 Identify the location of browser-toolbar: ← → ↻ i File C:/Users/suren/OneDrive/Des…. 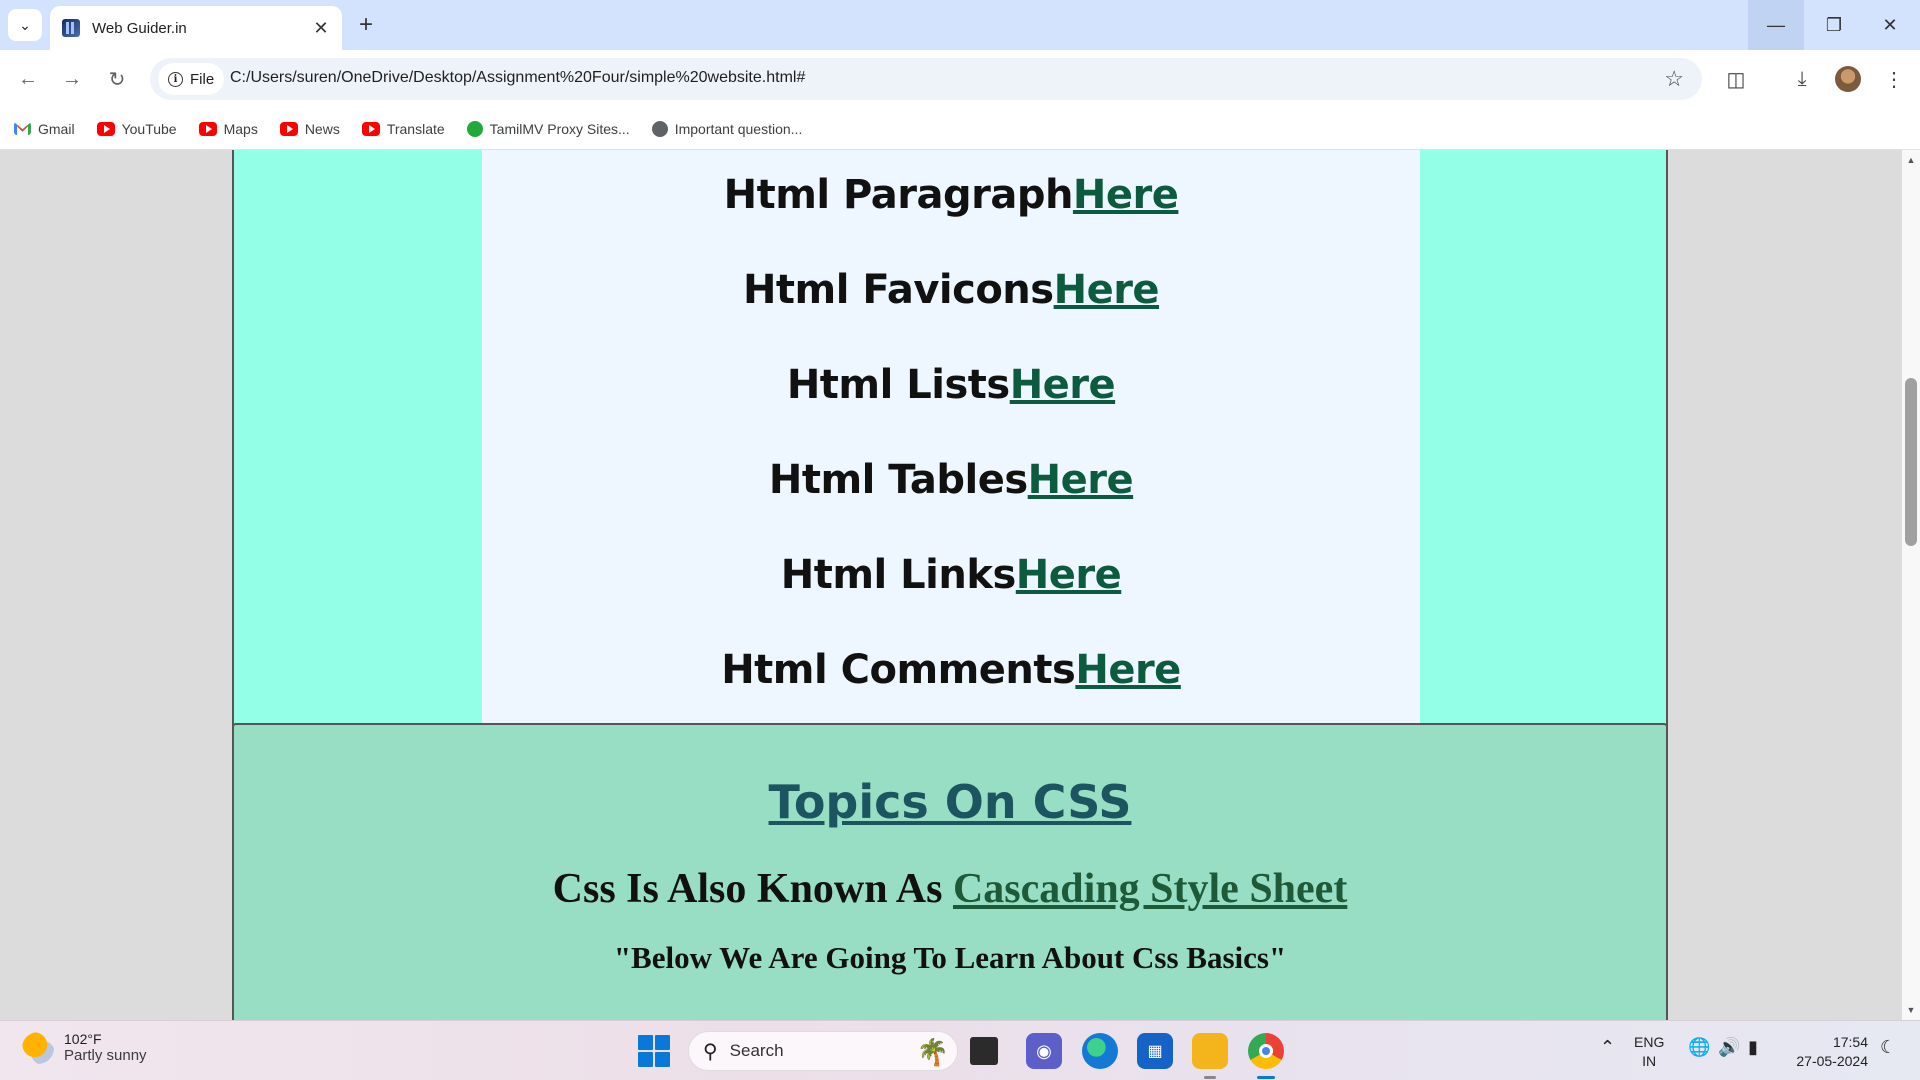
(960, 79).